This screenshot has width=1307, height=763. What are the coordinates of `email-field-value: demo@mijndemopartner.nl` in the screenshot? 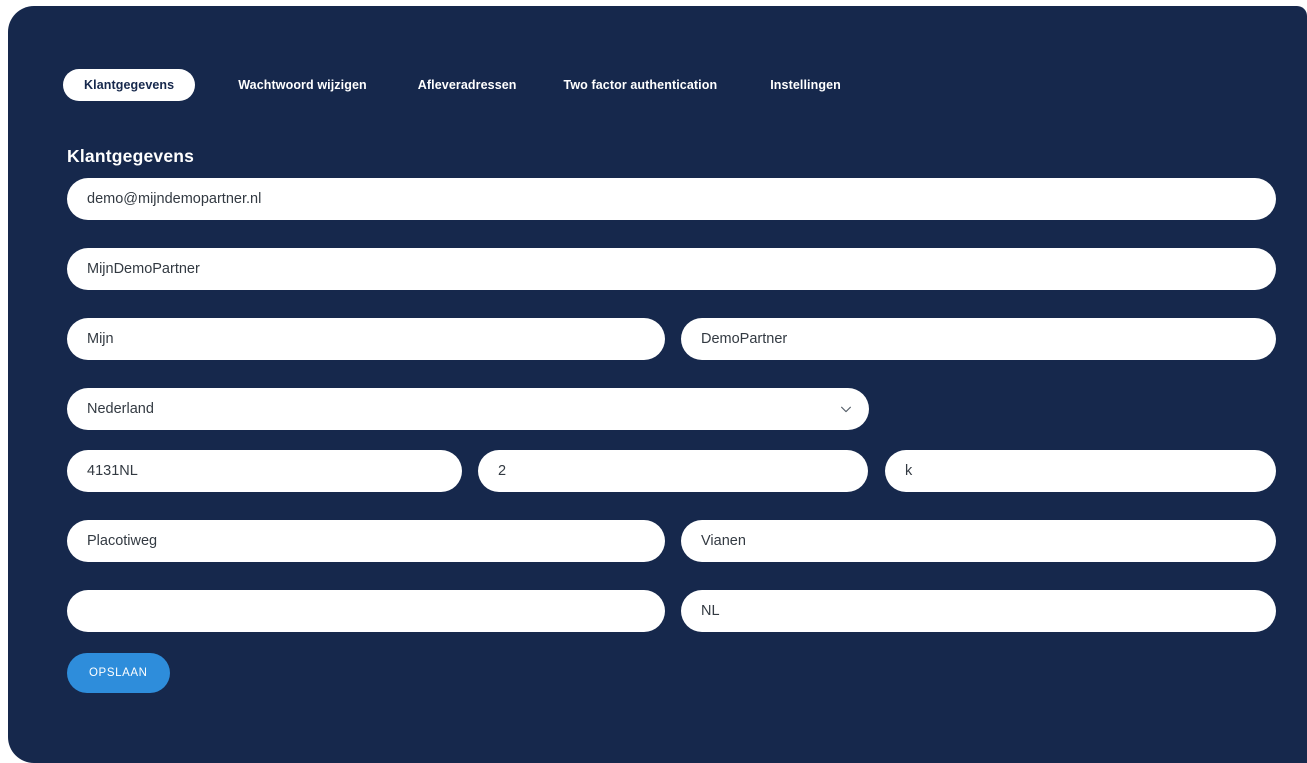 It's located at (174, 198).